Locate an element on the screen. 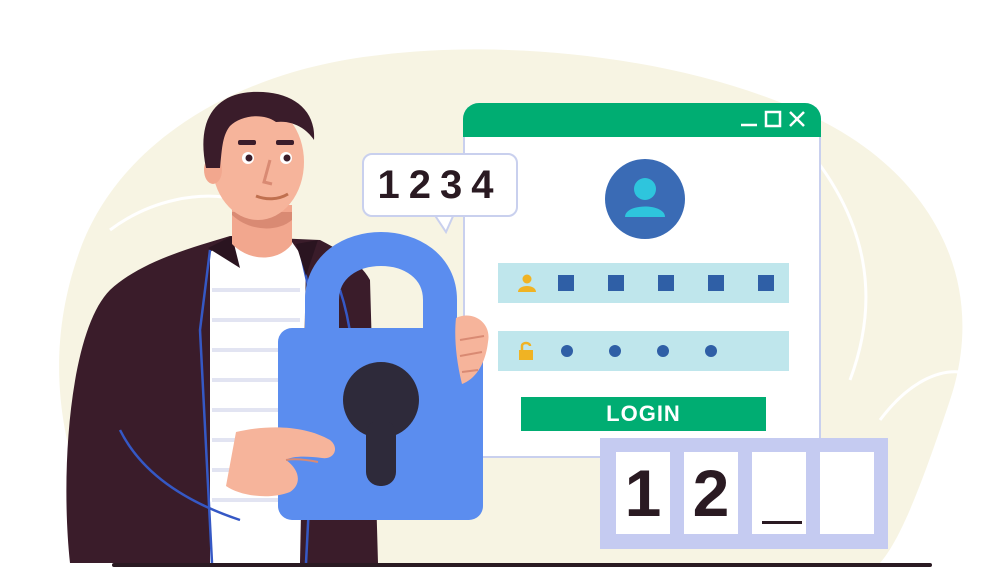  pin-digit: 1 is located at coordinates (643, 493).